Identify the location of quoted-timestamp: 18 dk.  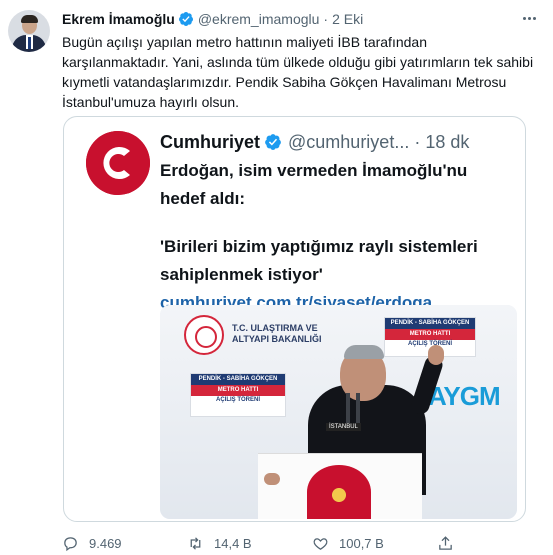
(447, 142).